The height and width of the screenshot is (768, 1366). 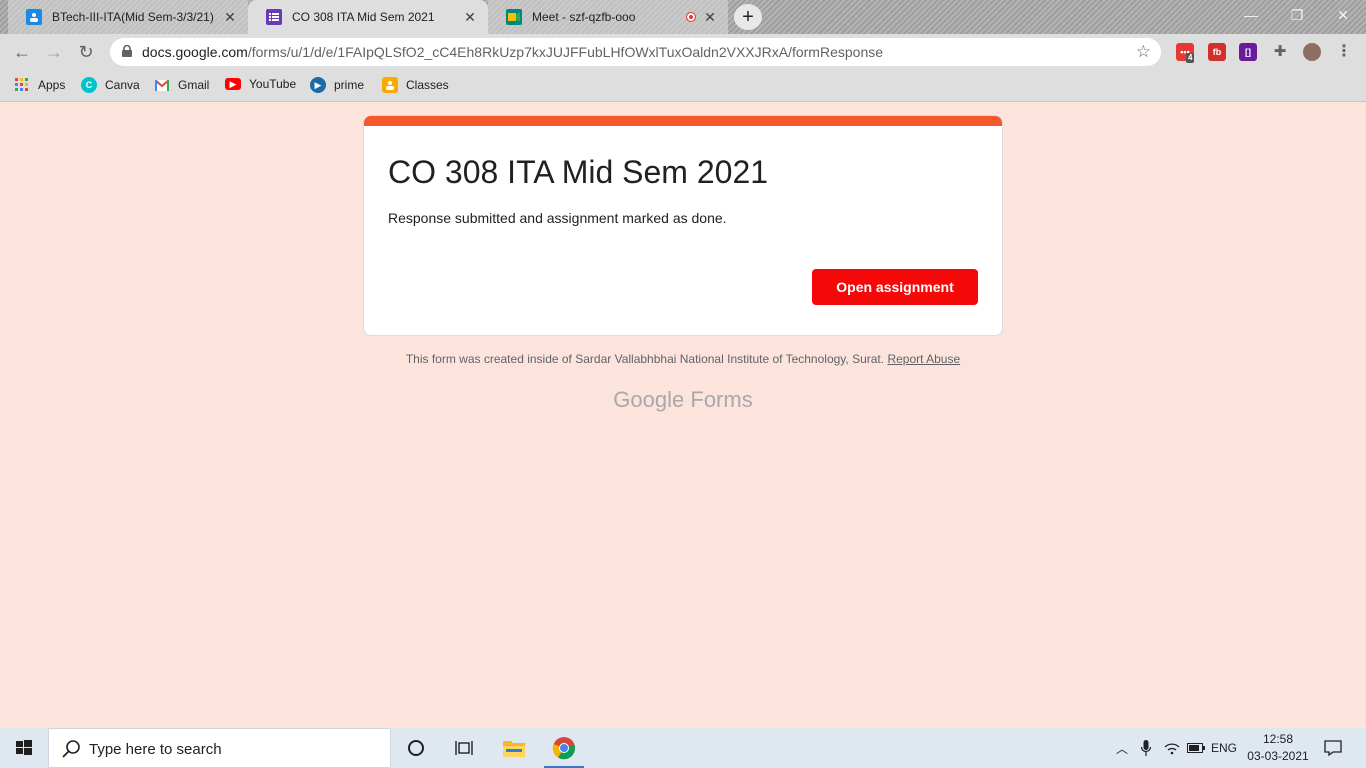 What do you see at coordinates (155, 749) in the screenshot?
I see `search-placeholder: Type here to search` at bounding box center [155, 749].